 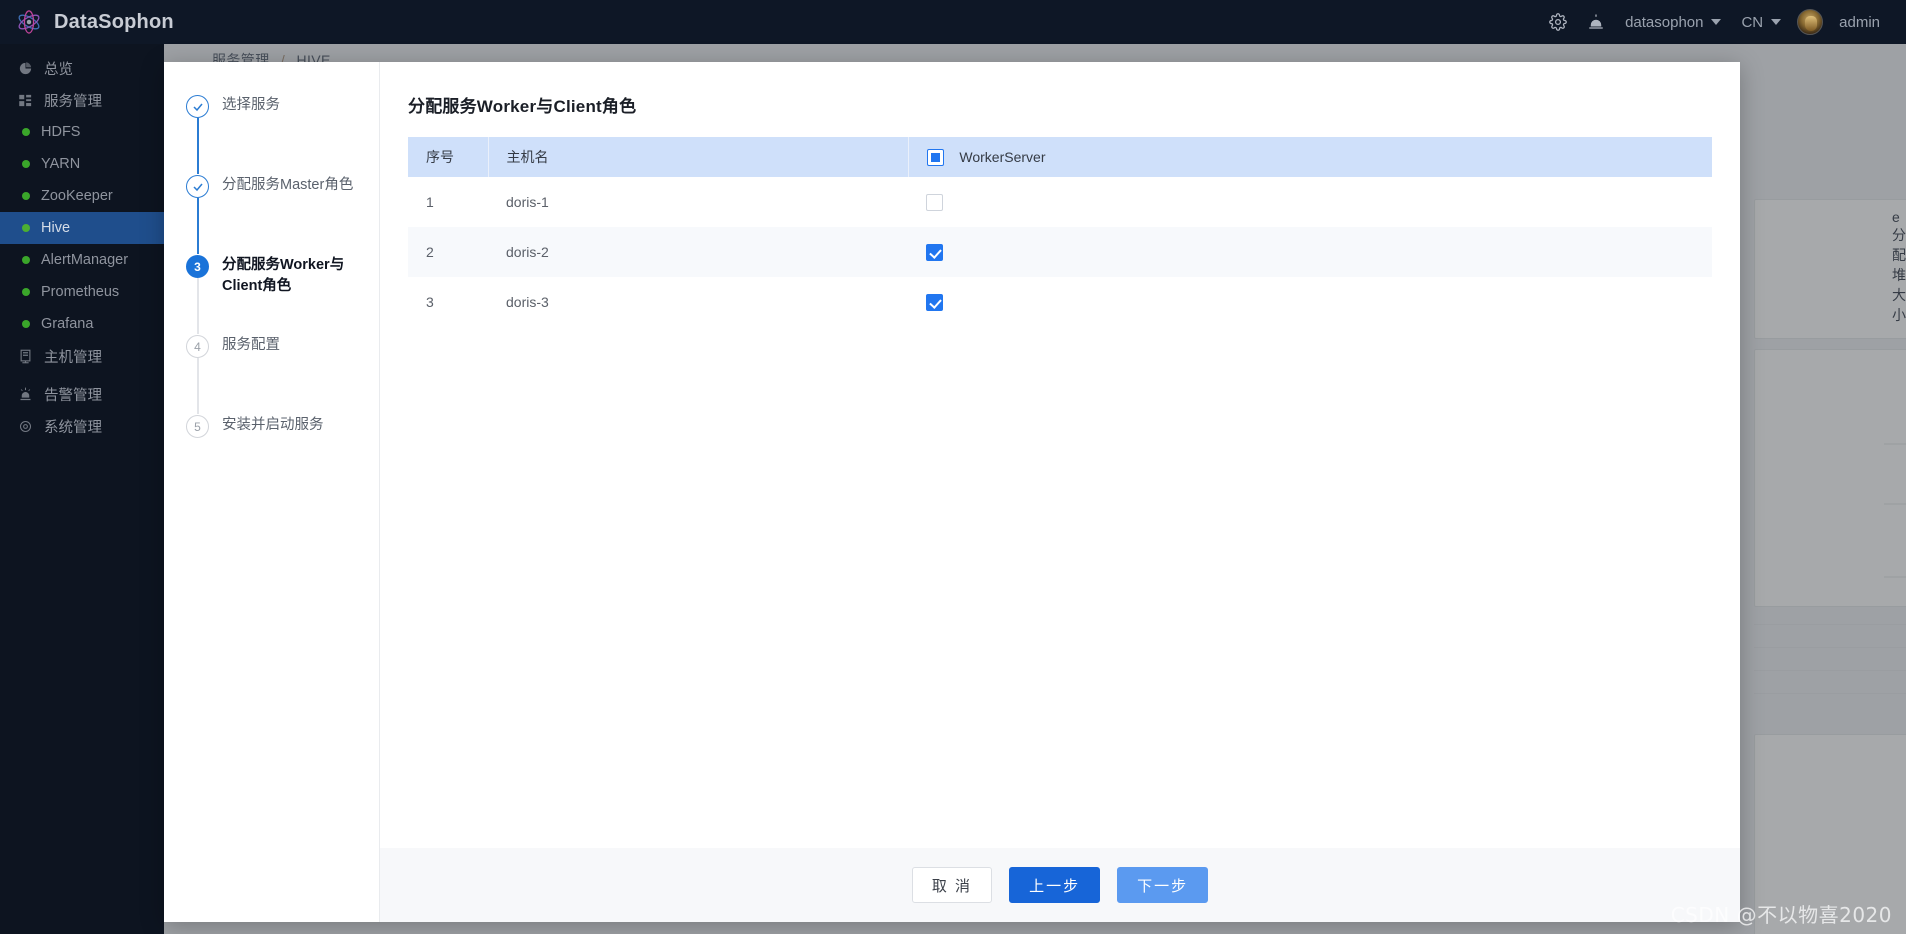 I want to click on avatar, so click(x=1810, y=22).